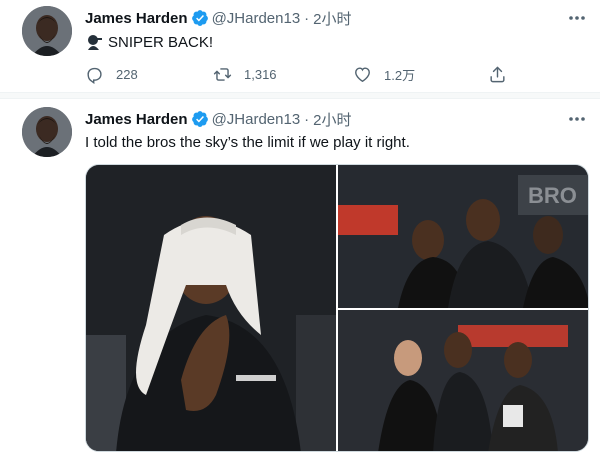  What do you see at coordinates (552, 195) in the screenshot?
I see `svg-text: BRO` at bounding box center [552, 195].